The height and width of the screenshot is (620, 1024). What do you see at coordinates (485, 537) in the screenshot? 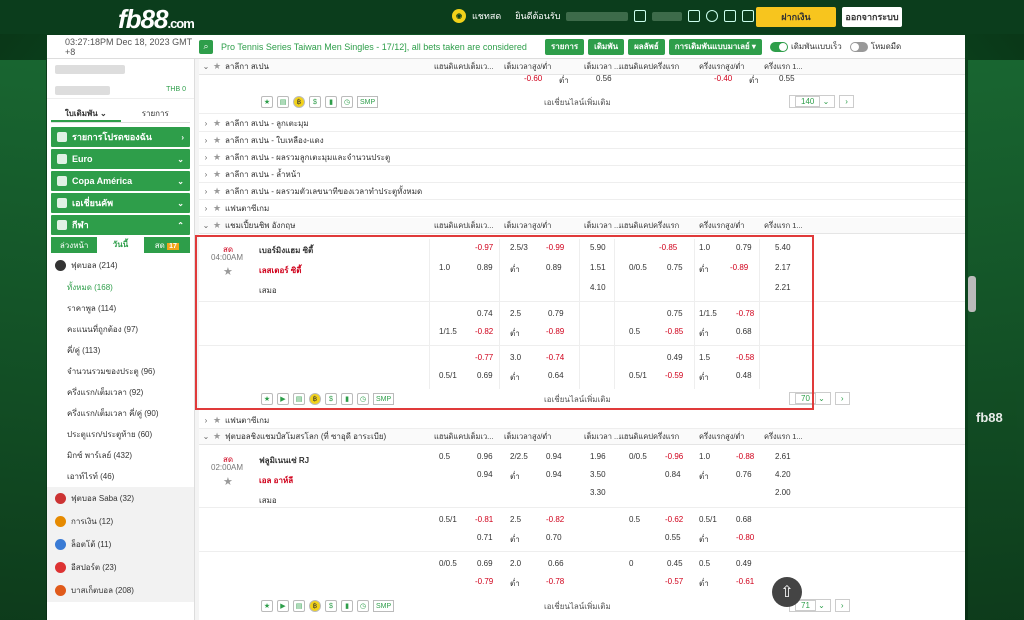
I see `odds-cell: 0.71` at bounding box center [485, 537].